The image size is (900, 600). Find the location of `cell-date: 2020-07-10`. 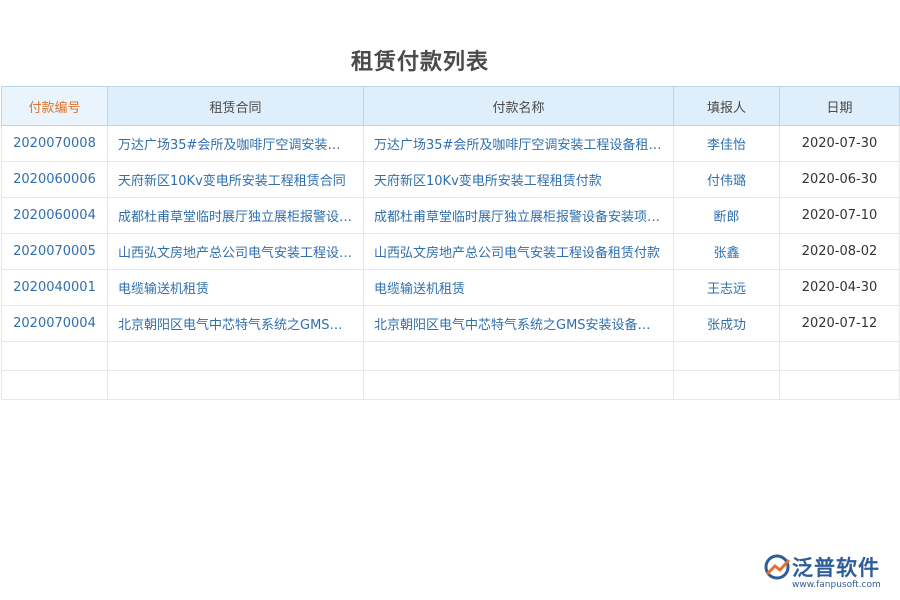

cell-date: 2020-07-10 is located at coordinates (839, 215).